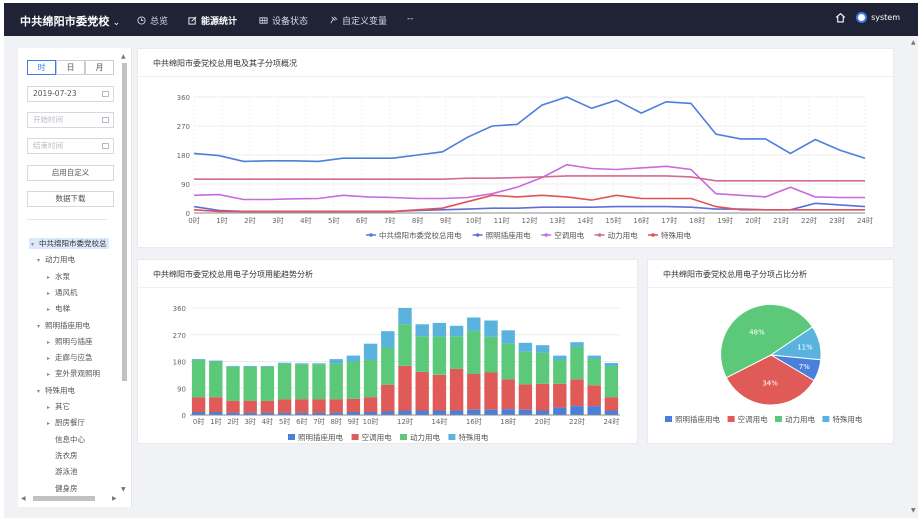 The width and height of the screenshot is (922, 522). I want to click on tree-item: 信息中心, so click(66, 439).